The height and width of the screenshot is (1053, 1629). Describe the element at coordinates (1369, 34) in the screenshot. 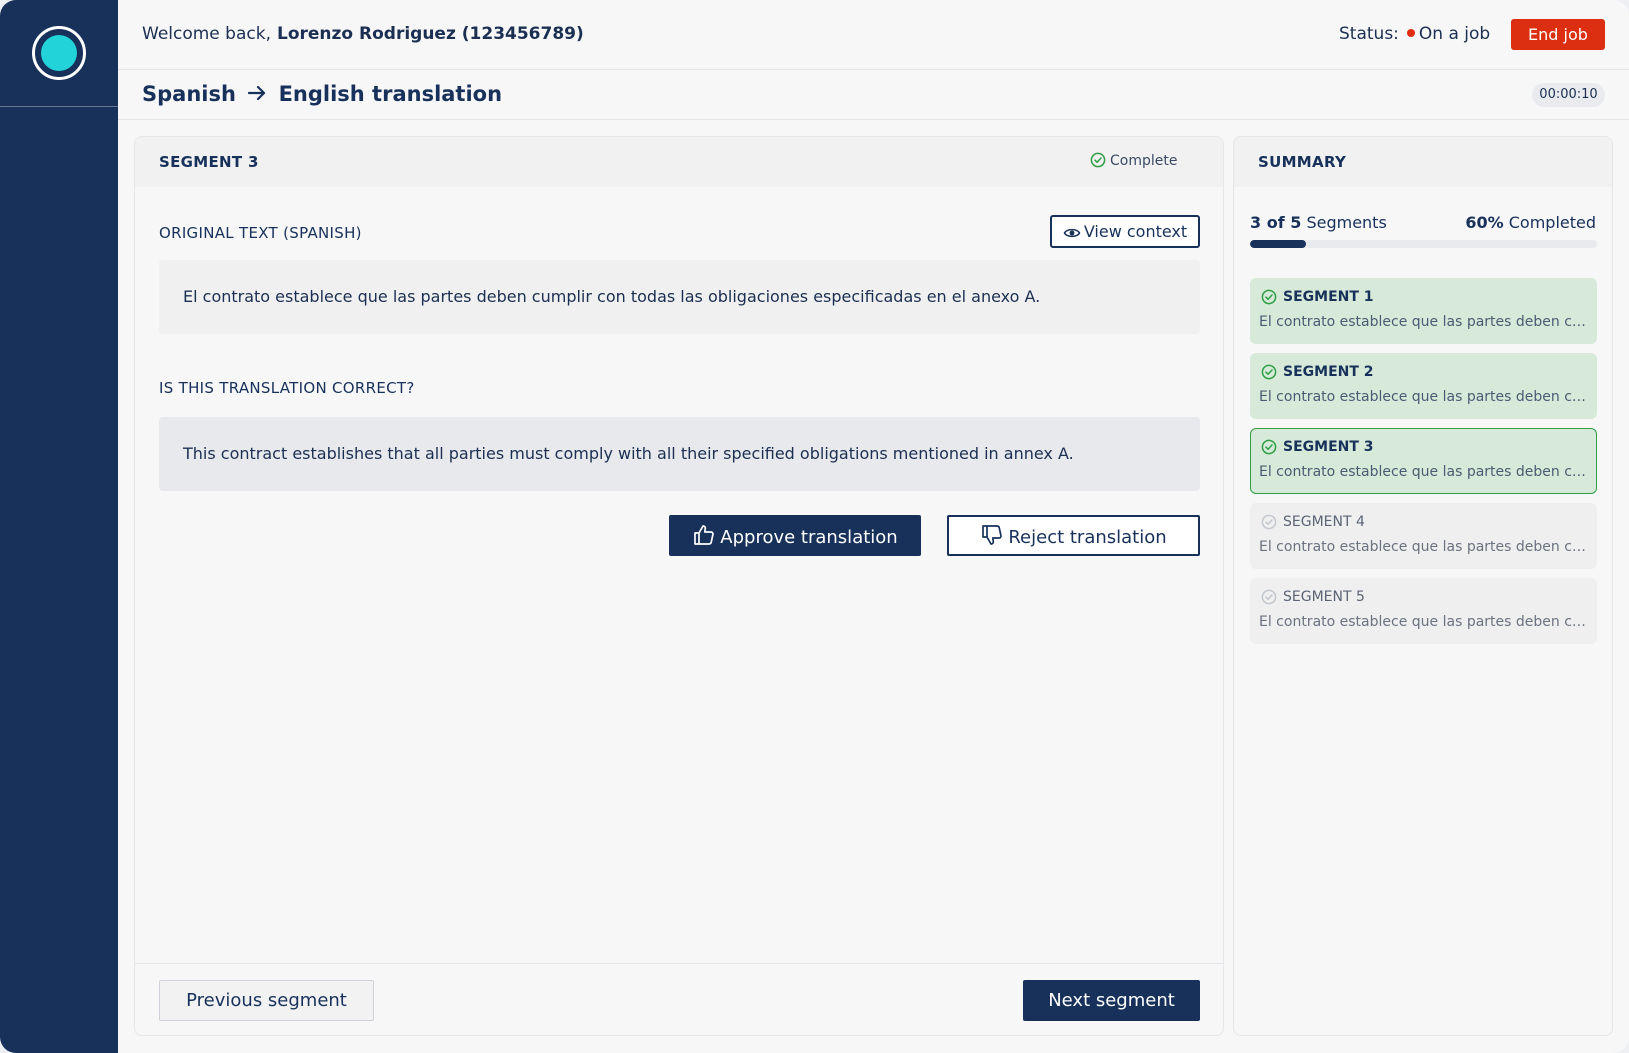

I see `status-label: Status:` at that location.